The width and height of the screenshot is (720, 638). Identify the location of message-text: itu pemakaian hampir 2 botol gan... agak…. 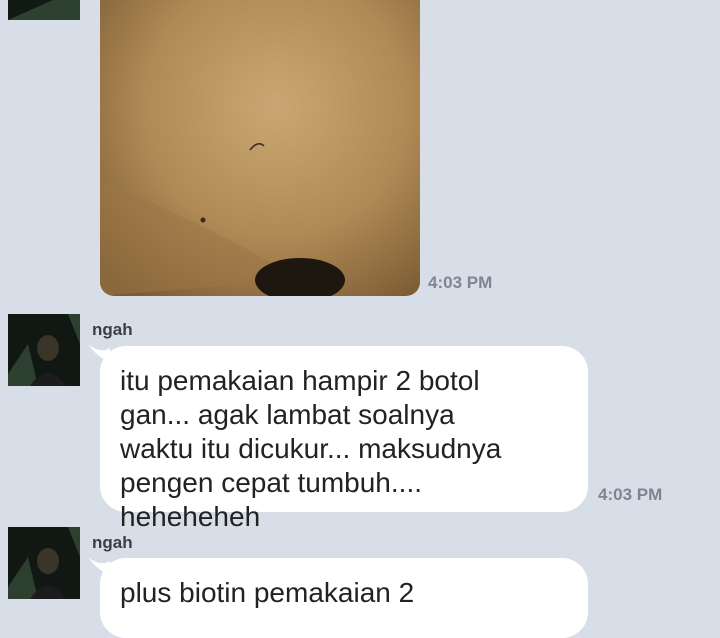
(311, 448).